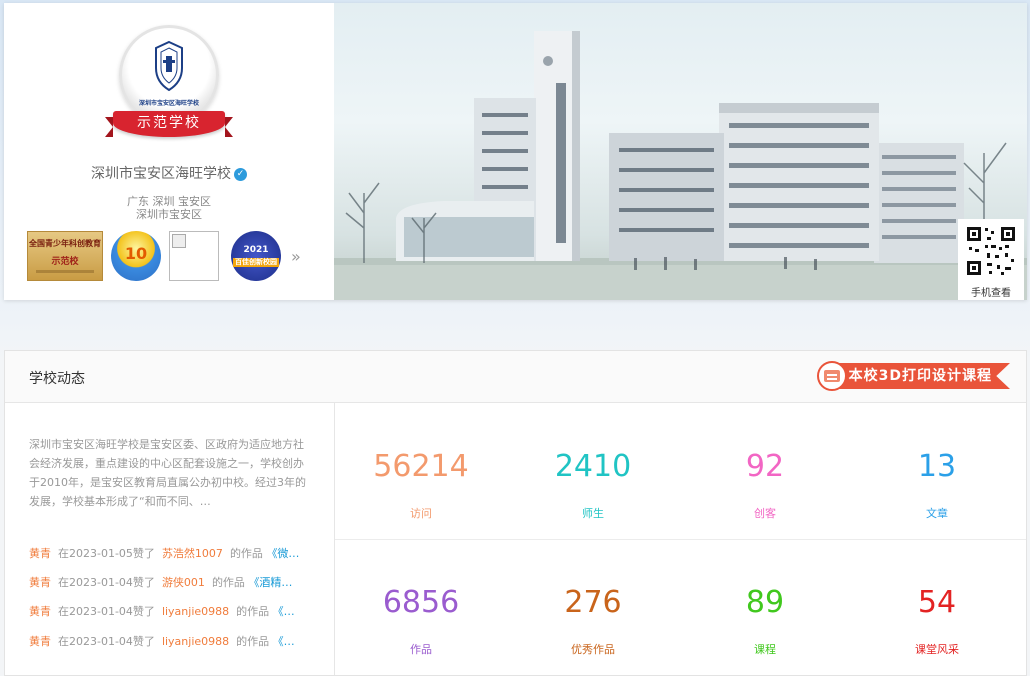 The height and width of the screenshot is (676, 1030). I want to click on honor1-footer, so click(65, 271).